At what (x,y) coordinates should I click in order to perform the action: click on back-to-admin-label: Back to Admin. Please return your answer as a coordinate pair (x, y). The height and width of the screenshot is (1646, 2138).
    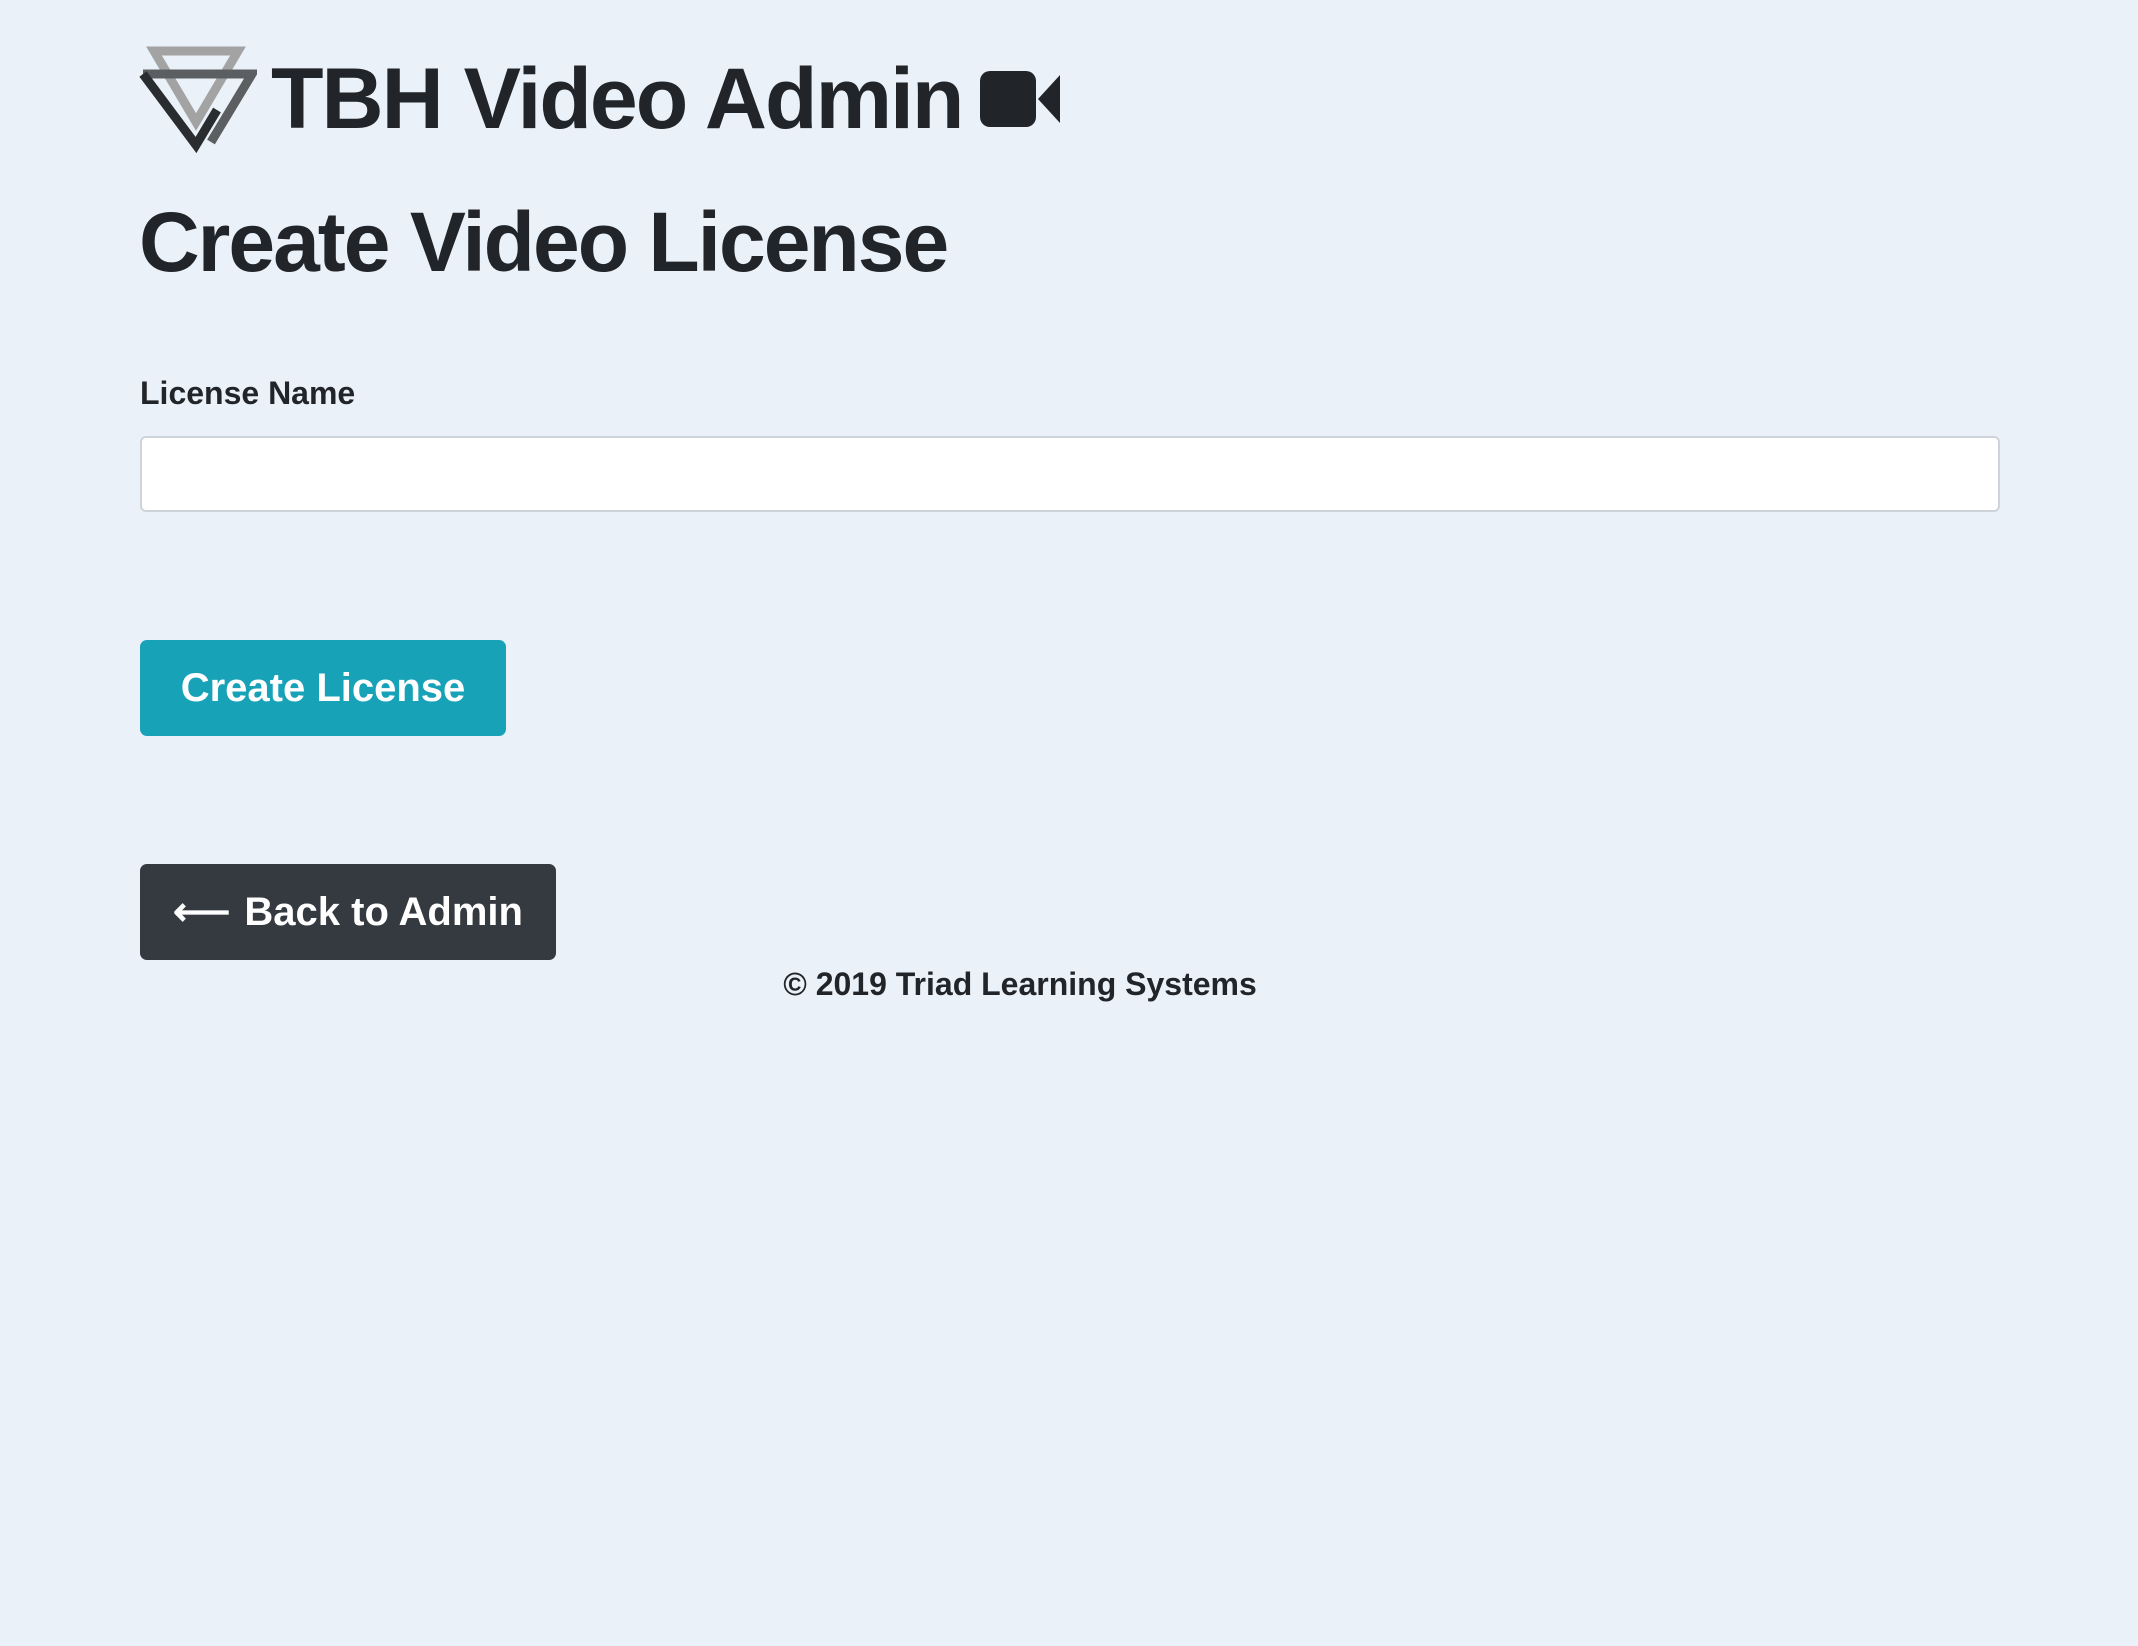
    Looking at the image, I should click on (383, 911).